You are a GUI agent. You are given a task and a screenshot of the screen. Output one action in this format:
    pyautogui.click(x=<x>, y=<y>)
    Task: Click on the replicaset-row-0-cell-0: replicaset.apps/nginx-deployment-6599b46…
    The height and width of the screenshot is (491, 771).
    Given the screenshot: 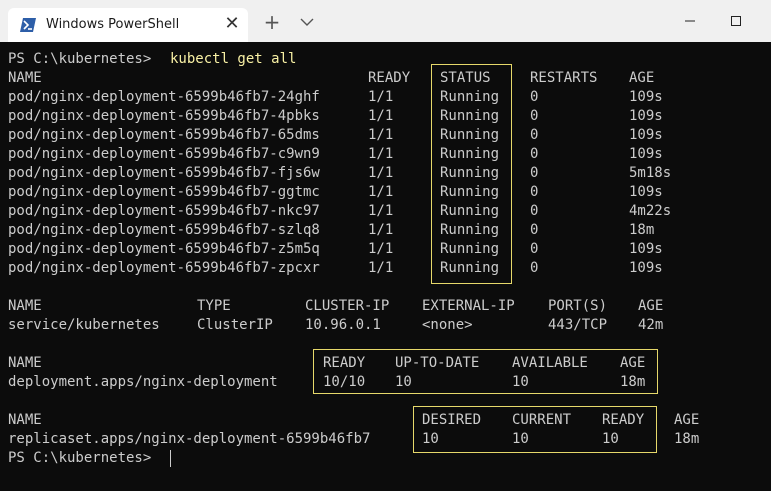 What is the action you would take?
    pyautogui.click(x=189, y=439)
    